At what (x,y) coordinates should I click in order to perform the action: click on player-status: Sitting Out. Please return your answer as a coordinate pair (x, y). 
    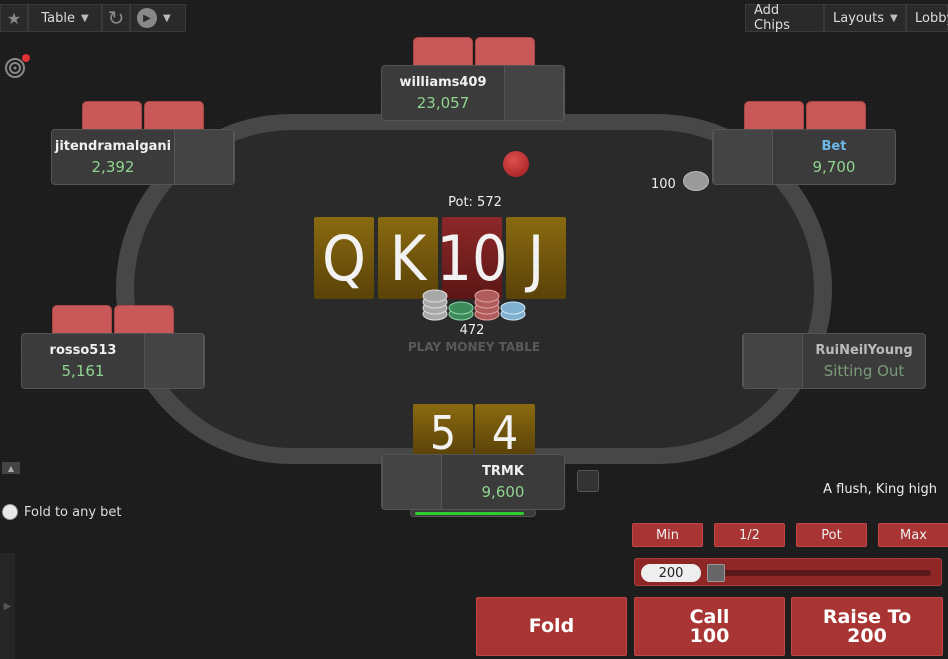
    Looking at the image, I should click on (864, 370).